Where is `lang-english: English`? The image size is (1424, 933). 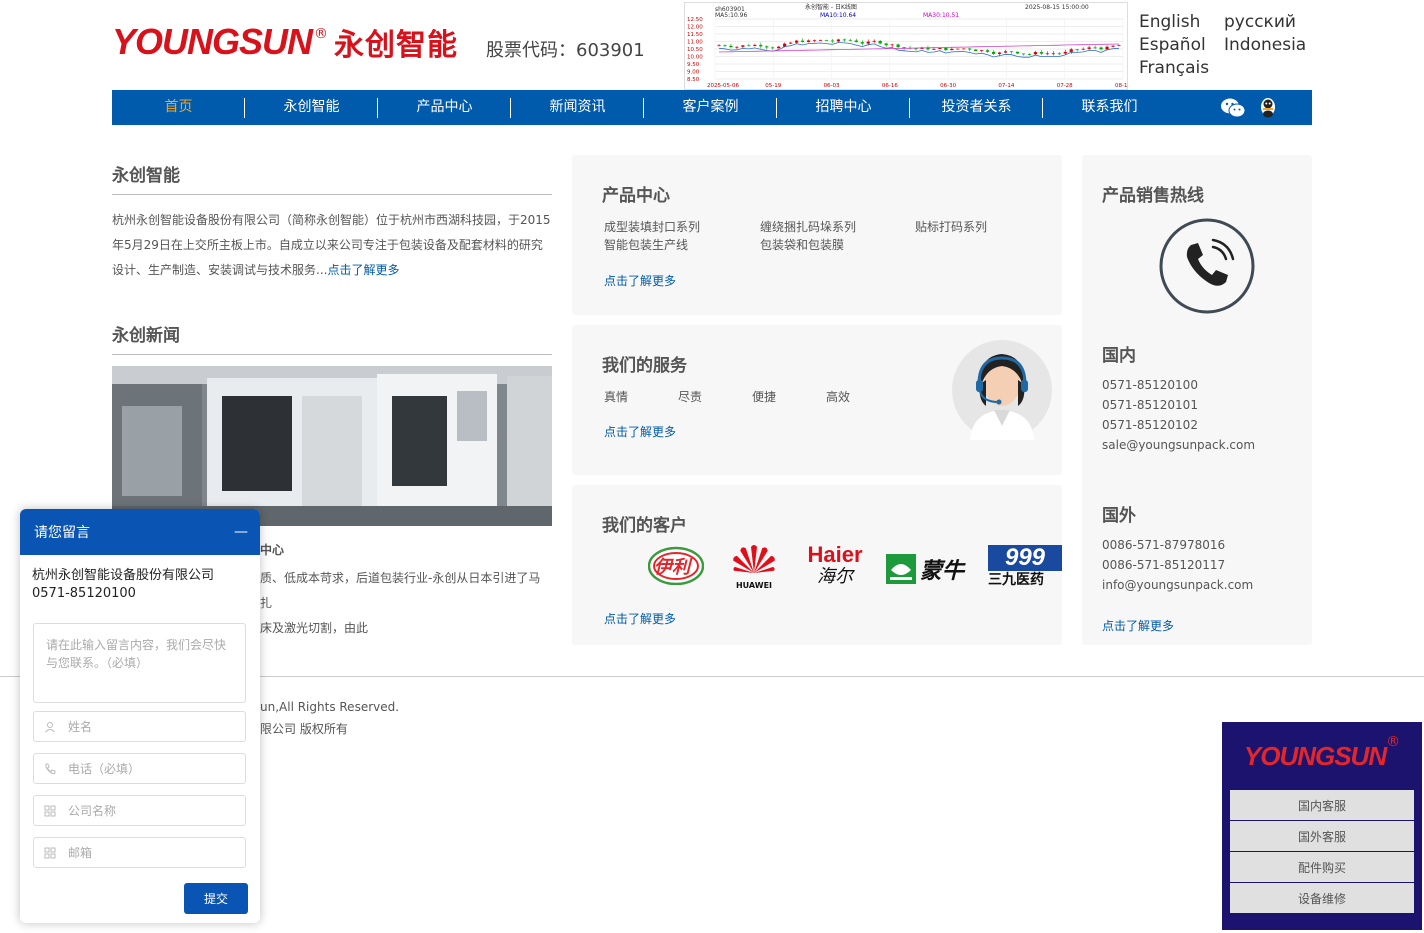 lang-english: English is located at coordinates (1169, 22).